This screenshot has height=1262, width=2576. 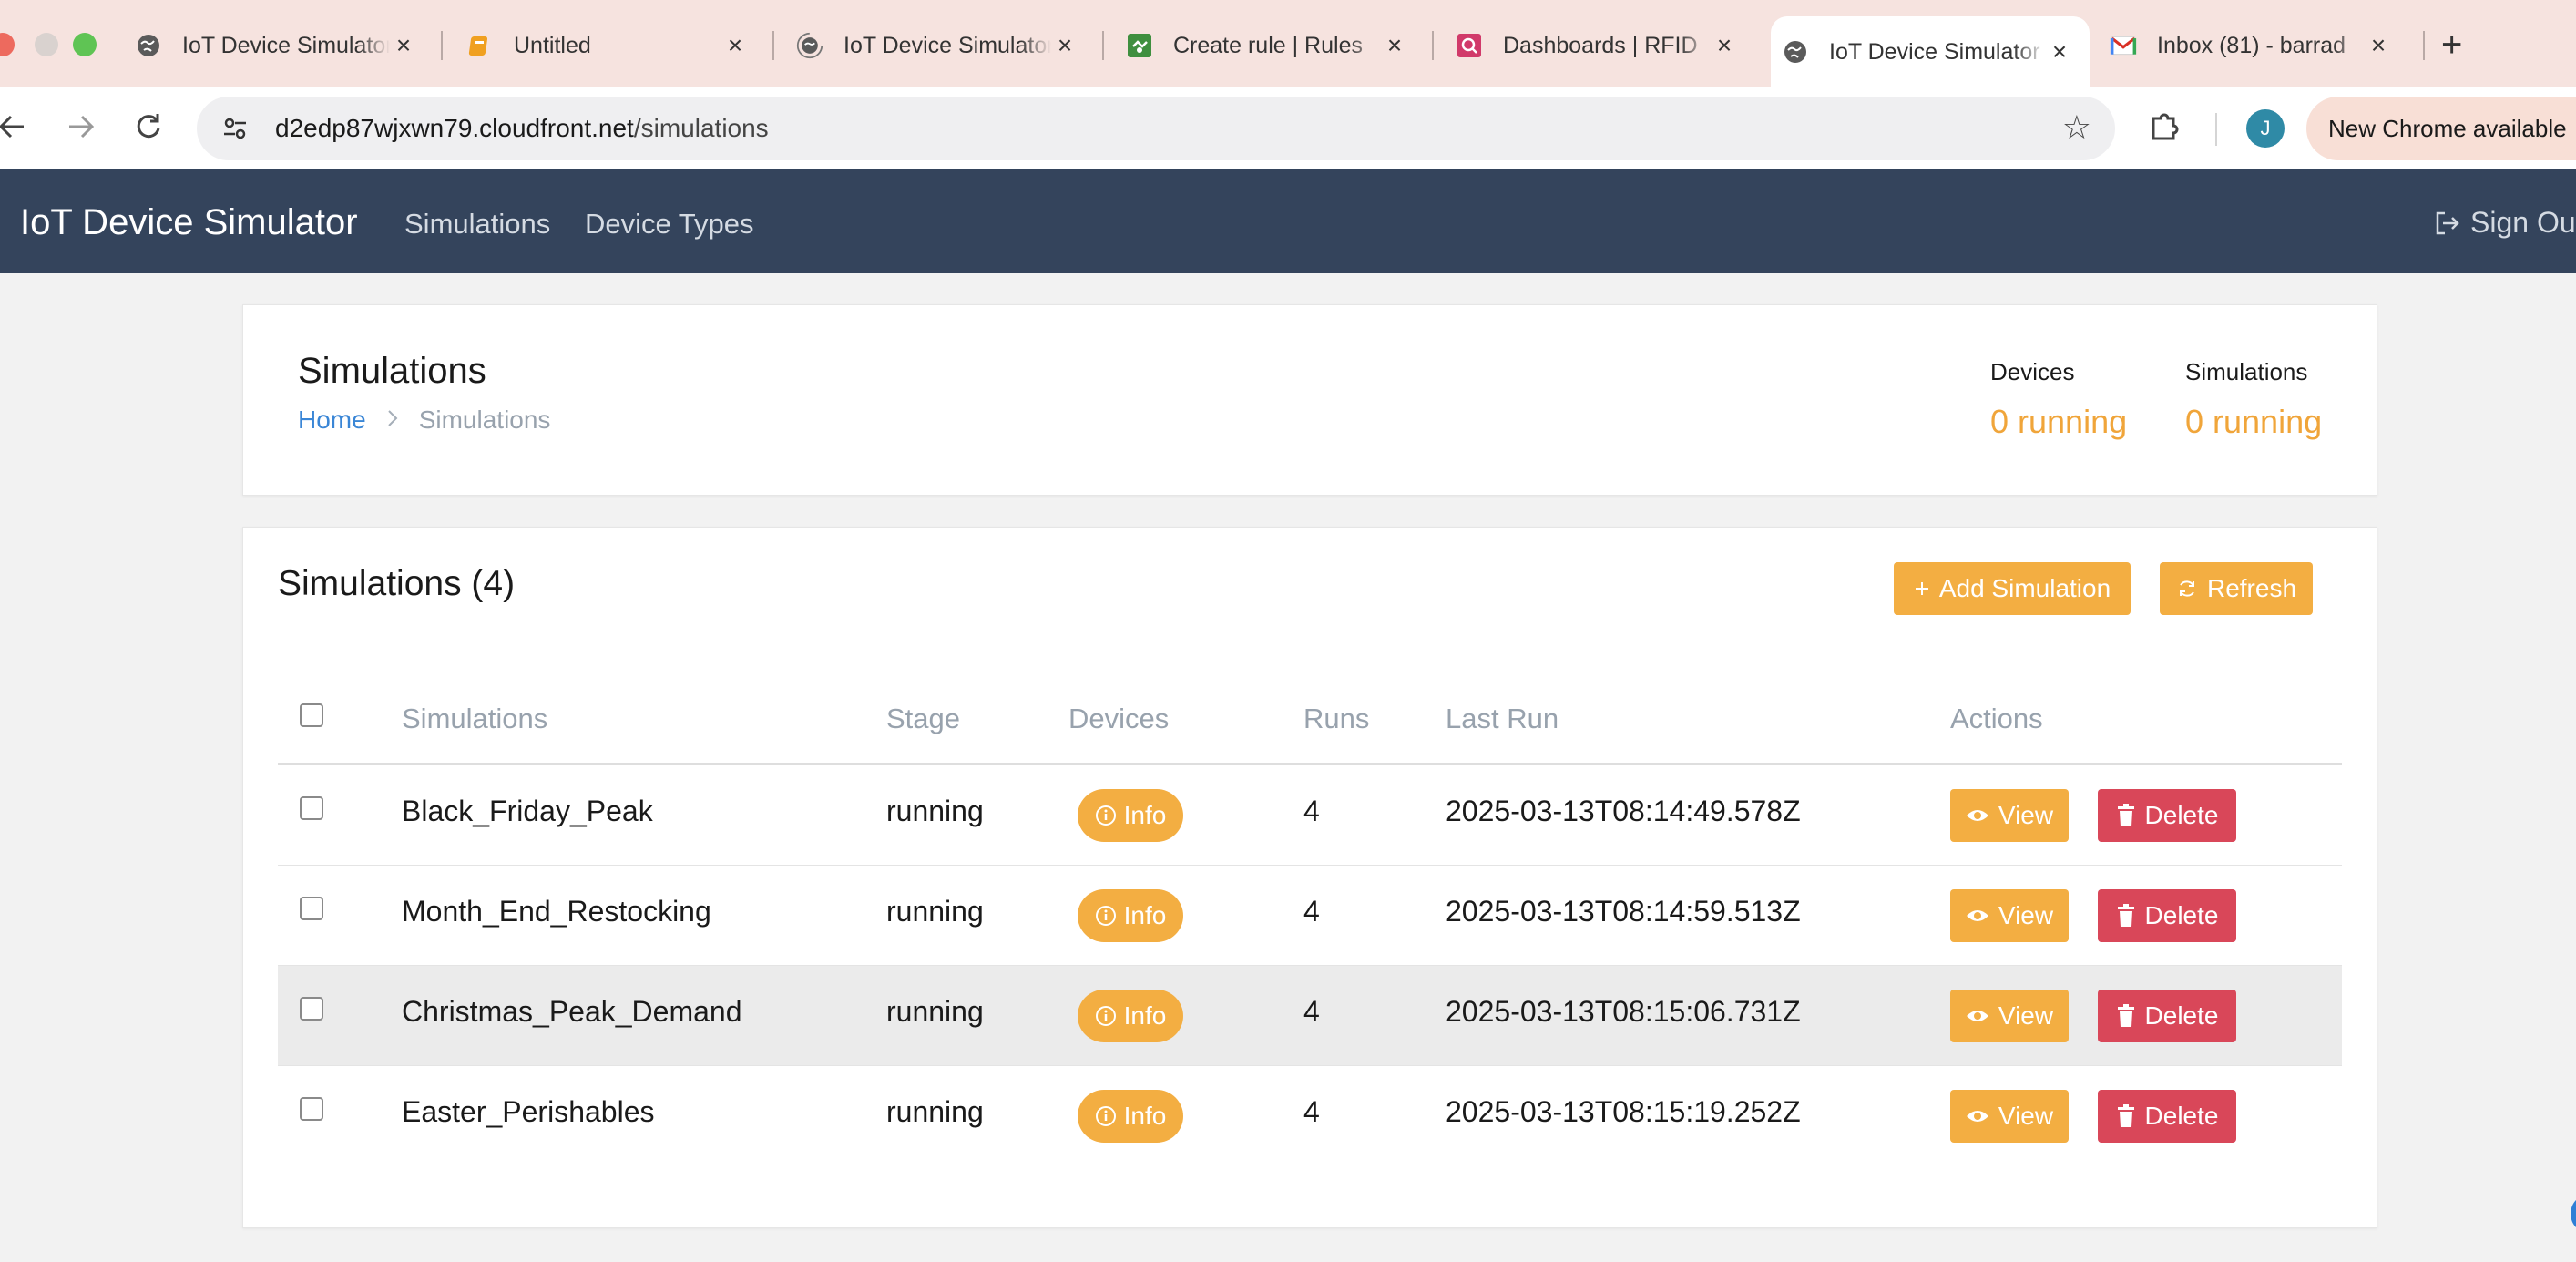 What do you see at coordinates (2164, 128) in the screenshot?
I see `extensions-puzzle-icon` at bounding box center [2164, 128].